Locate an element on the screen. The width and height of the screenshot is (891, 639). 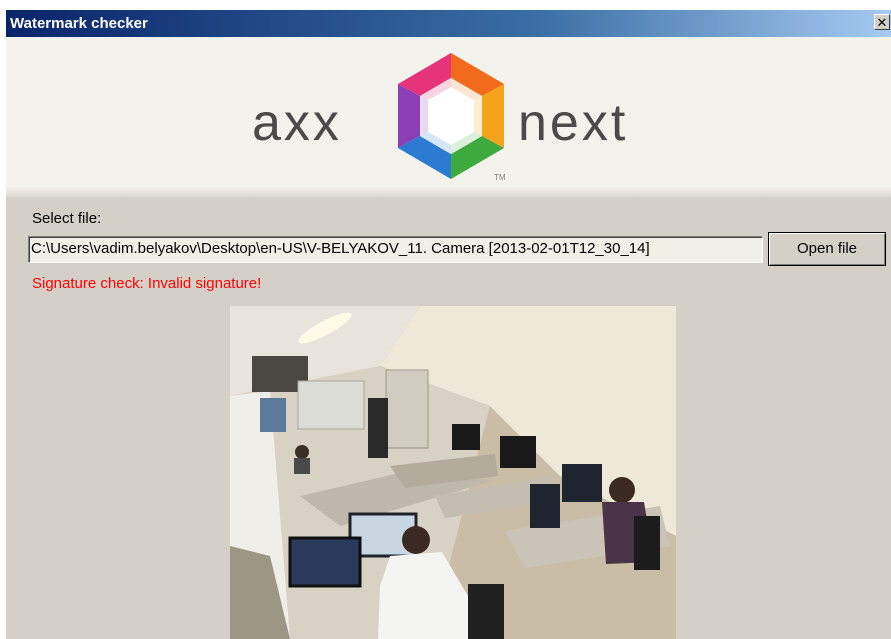
title-bar: Watermark checker ✕ is located at coordinates (448, 23).